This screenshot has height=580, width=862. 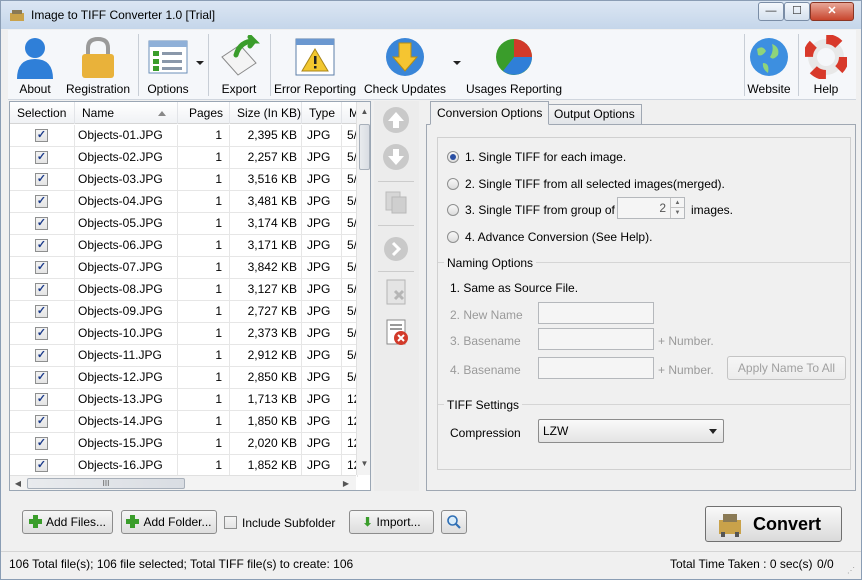 I want to click on table-row: ✓Objects-08.JPG13,127 KBJPG5/2, so click(x=184, y=290).